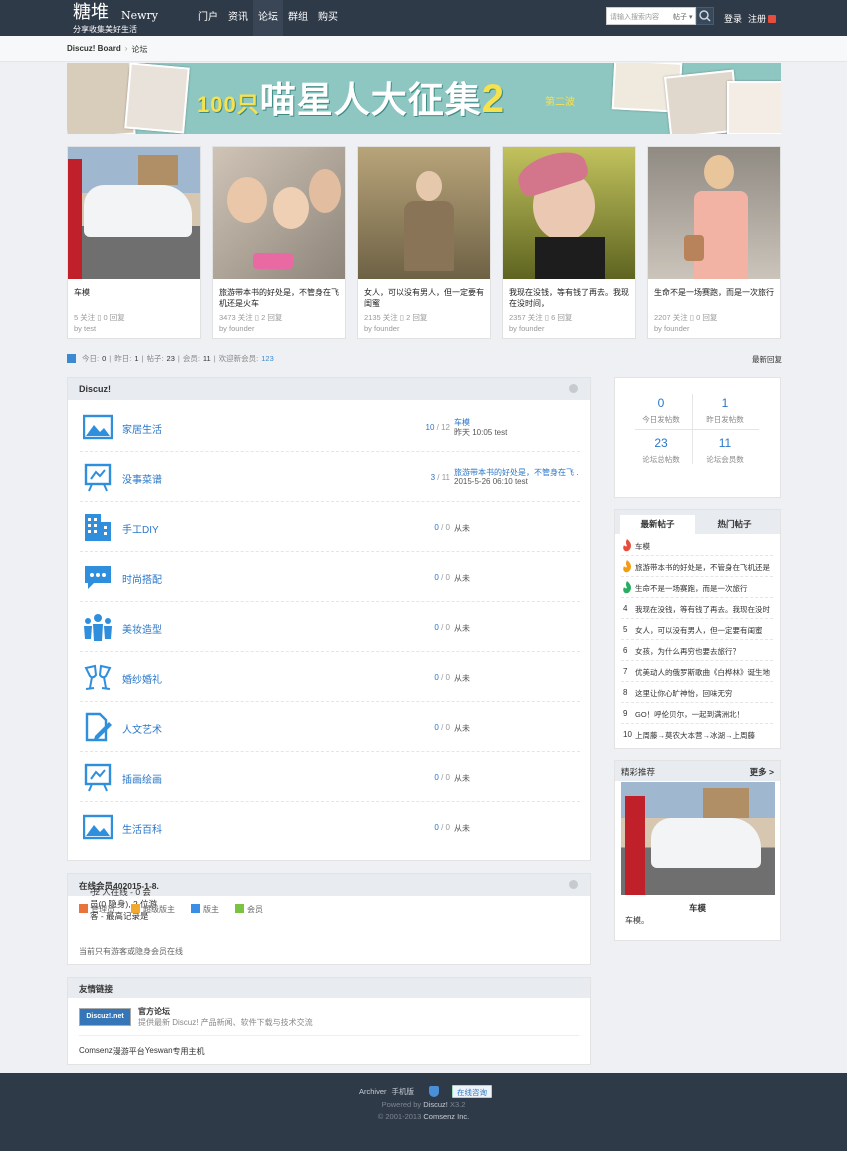  What do you see at coordinates (98, 577) in the screenshot?
I see `chat-bubble-icon` at bounding box center [98, 577].